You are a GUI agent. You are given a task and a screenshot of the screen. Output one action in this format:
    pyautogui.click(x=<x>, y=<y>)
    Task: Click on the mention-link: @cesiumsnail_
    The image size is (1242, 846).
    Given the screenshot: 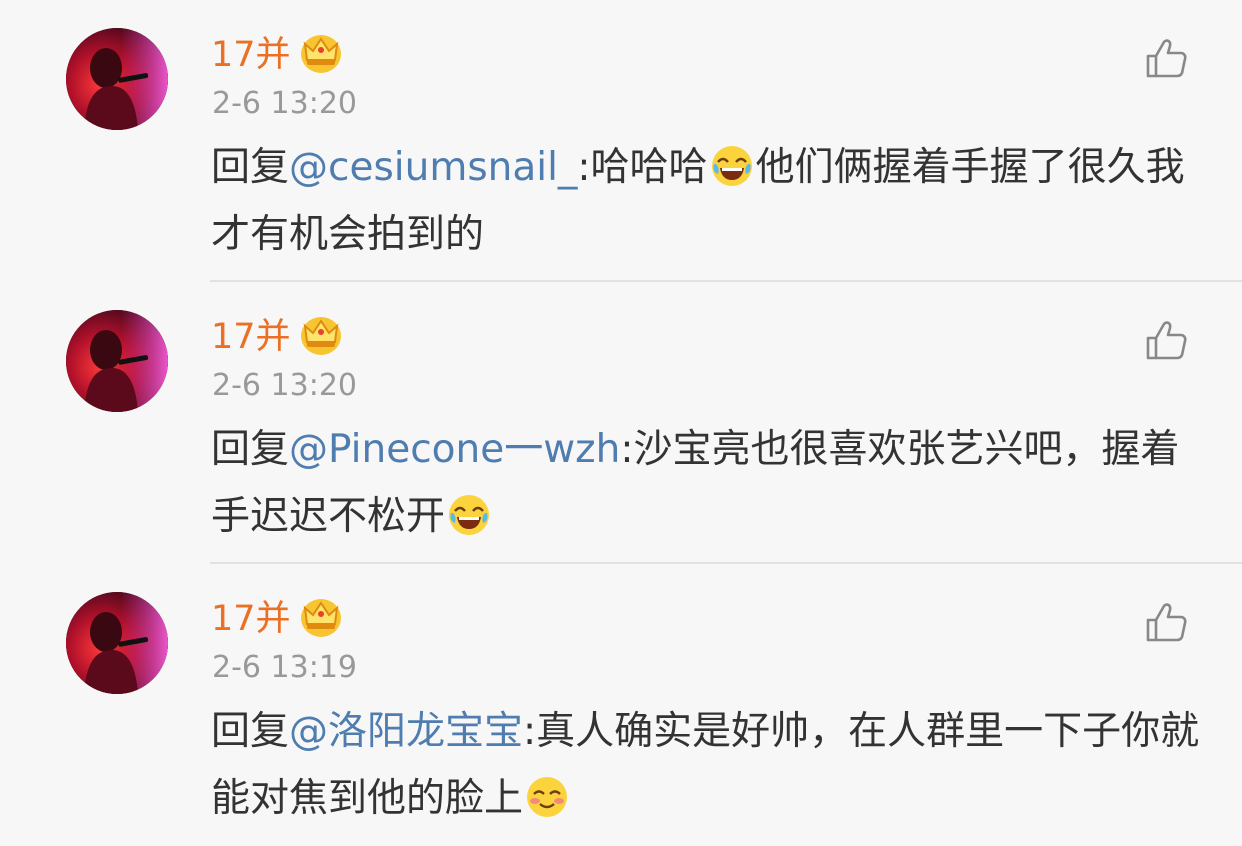 What is the action you would take?
    pyautogui.click(x=433, y=167)
    